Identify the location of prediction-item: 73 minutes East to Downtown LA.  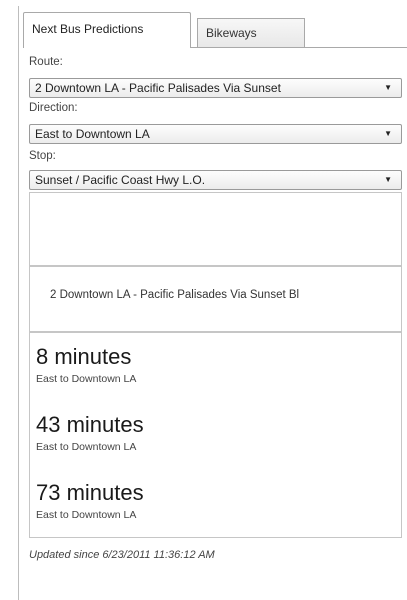
(90, 501).